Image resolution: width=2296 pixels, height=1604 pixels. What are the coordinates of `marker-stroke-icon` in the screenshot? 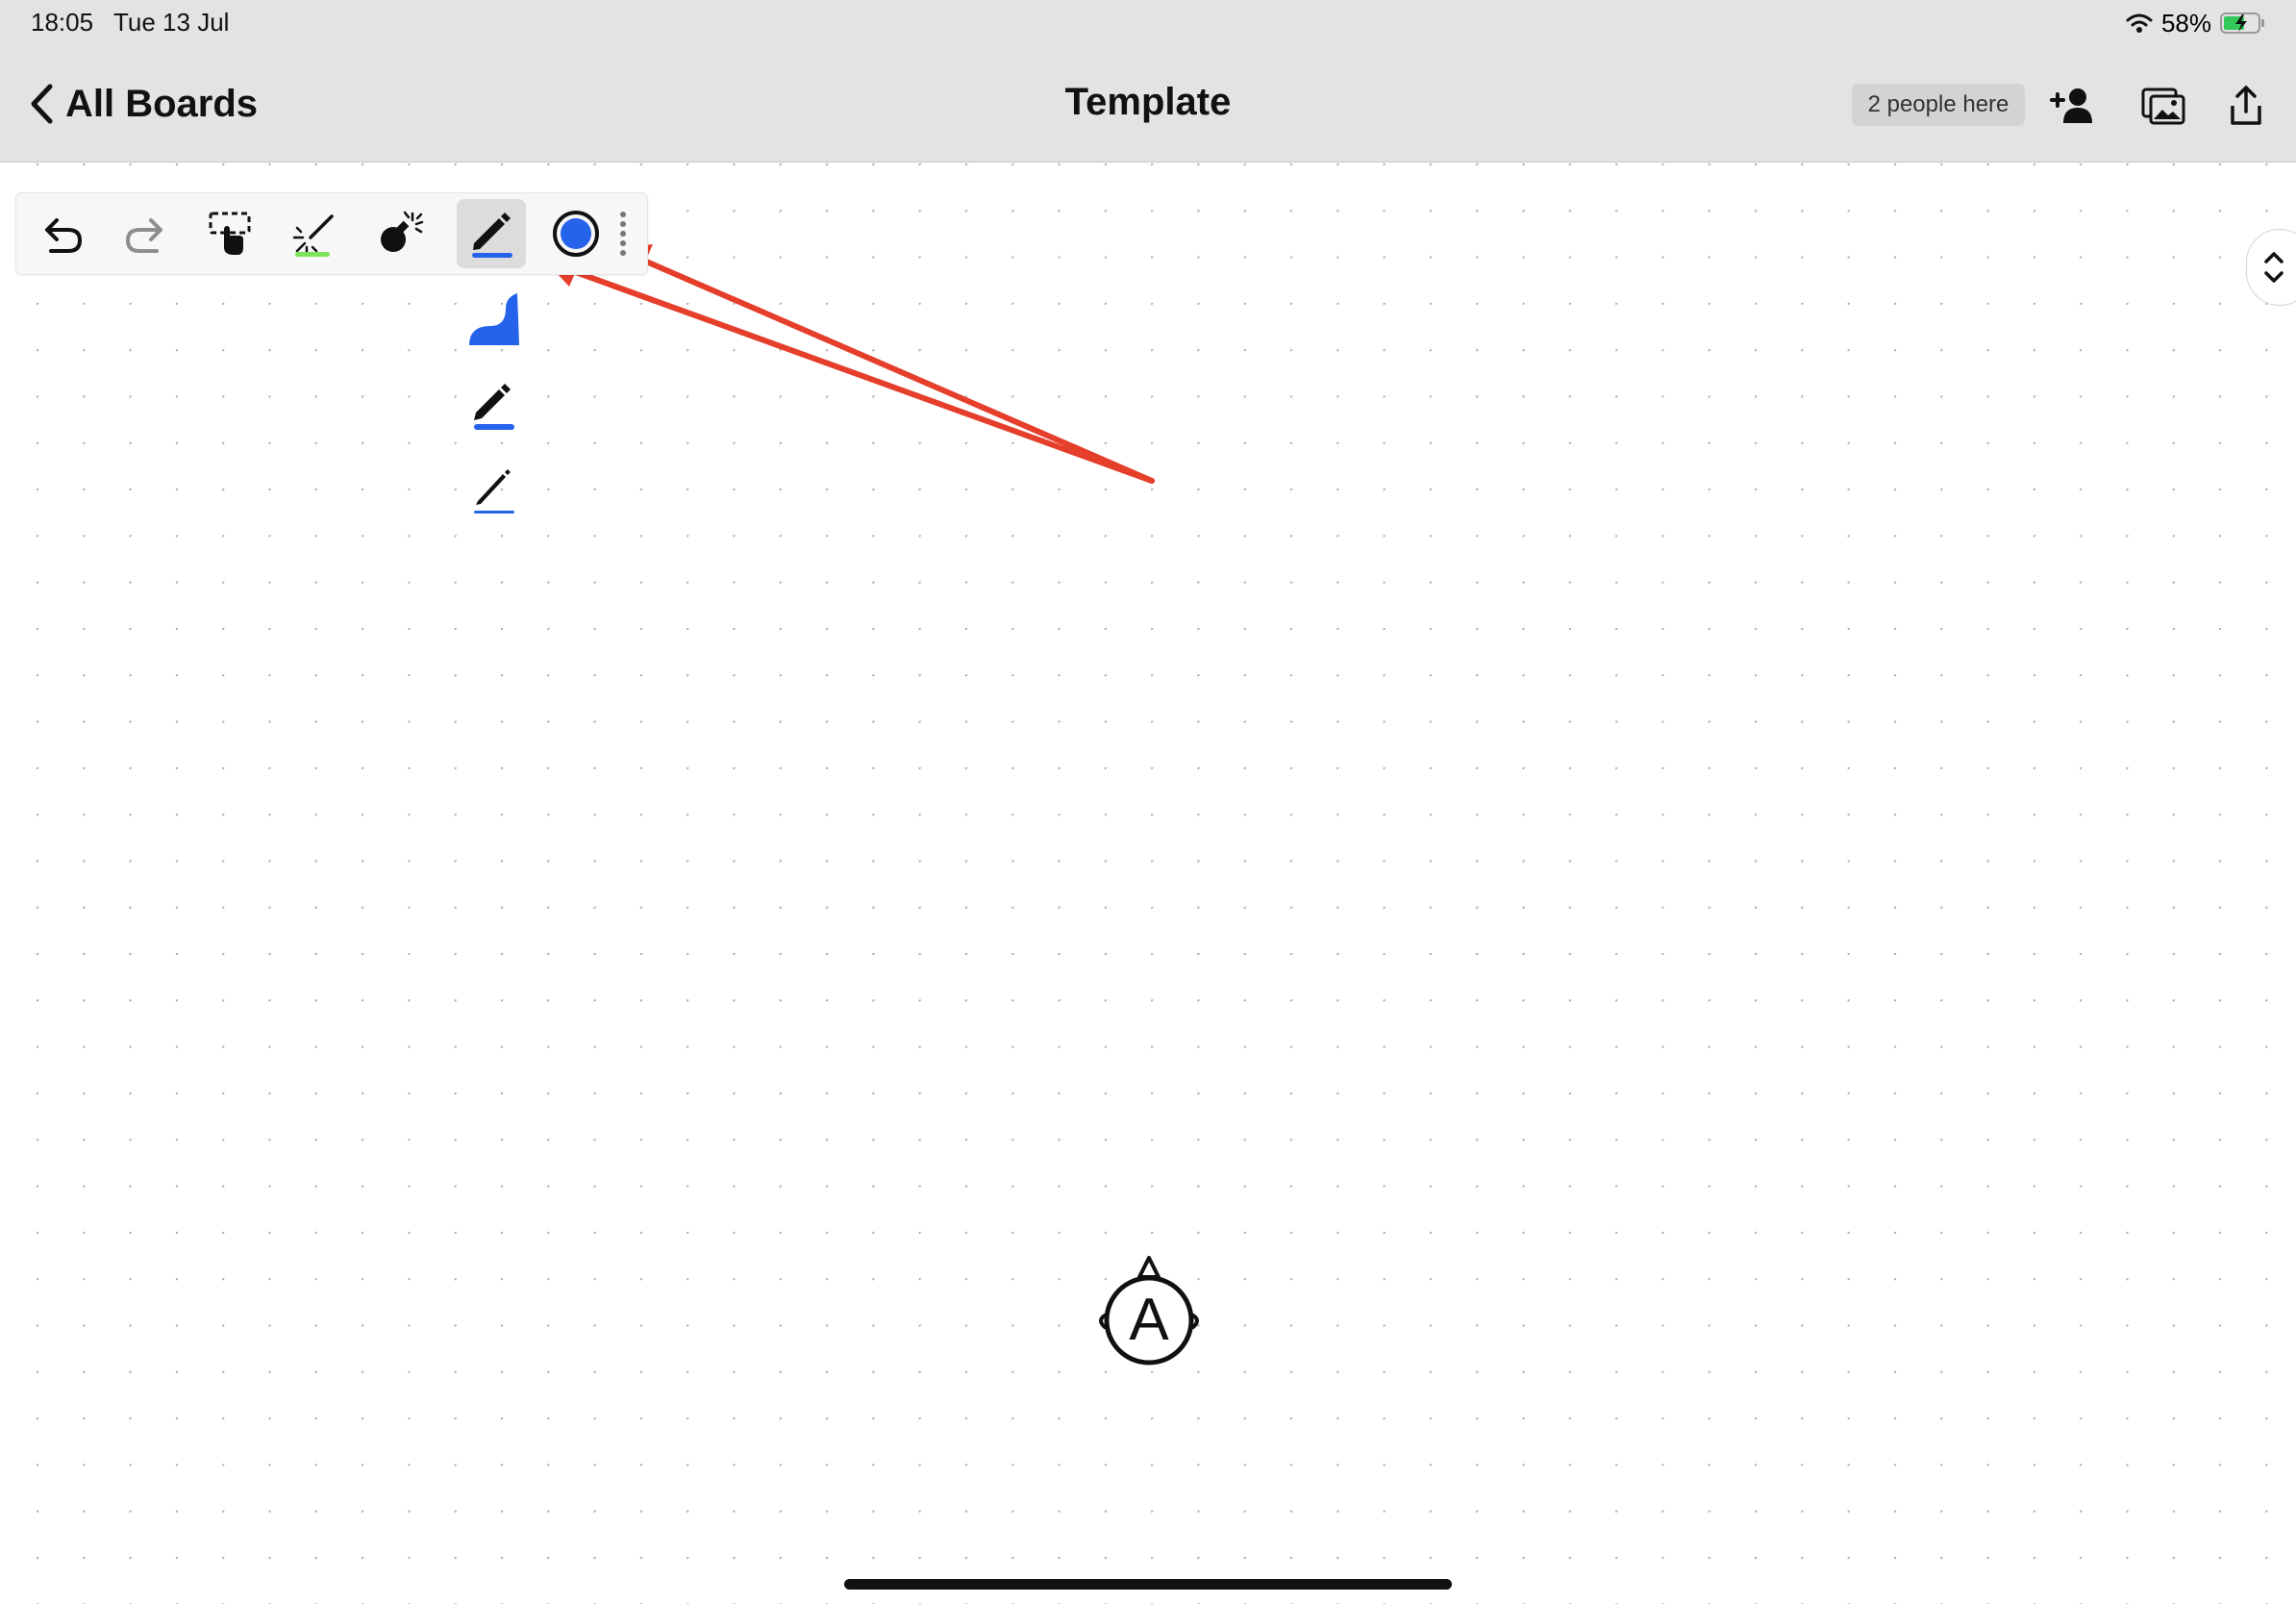 It's located at (494, 407).